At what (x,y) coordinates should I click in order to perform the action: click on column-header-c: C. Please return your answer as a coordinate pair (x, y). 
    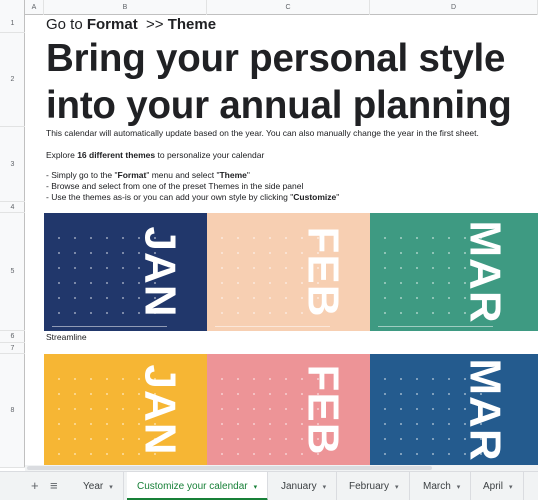
    Looking at the image, I should click on (288, 7).